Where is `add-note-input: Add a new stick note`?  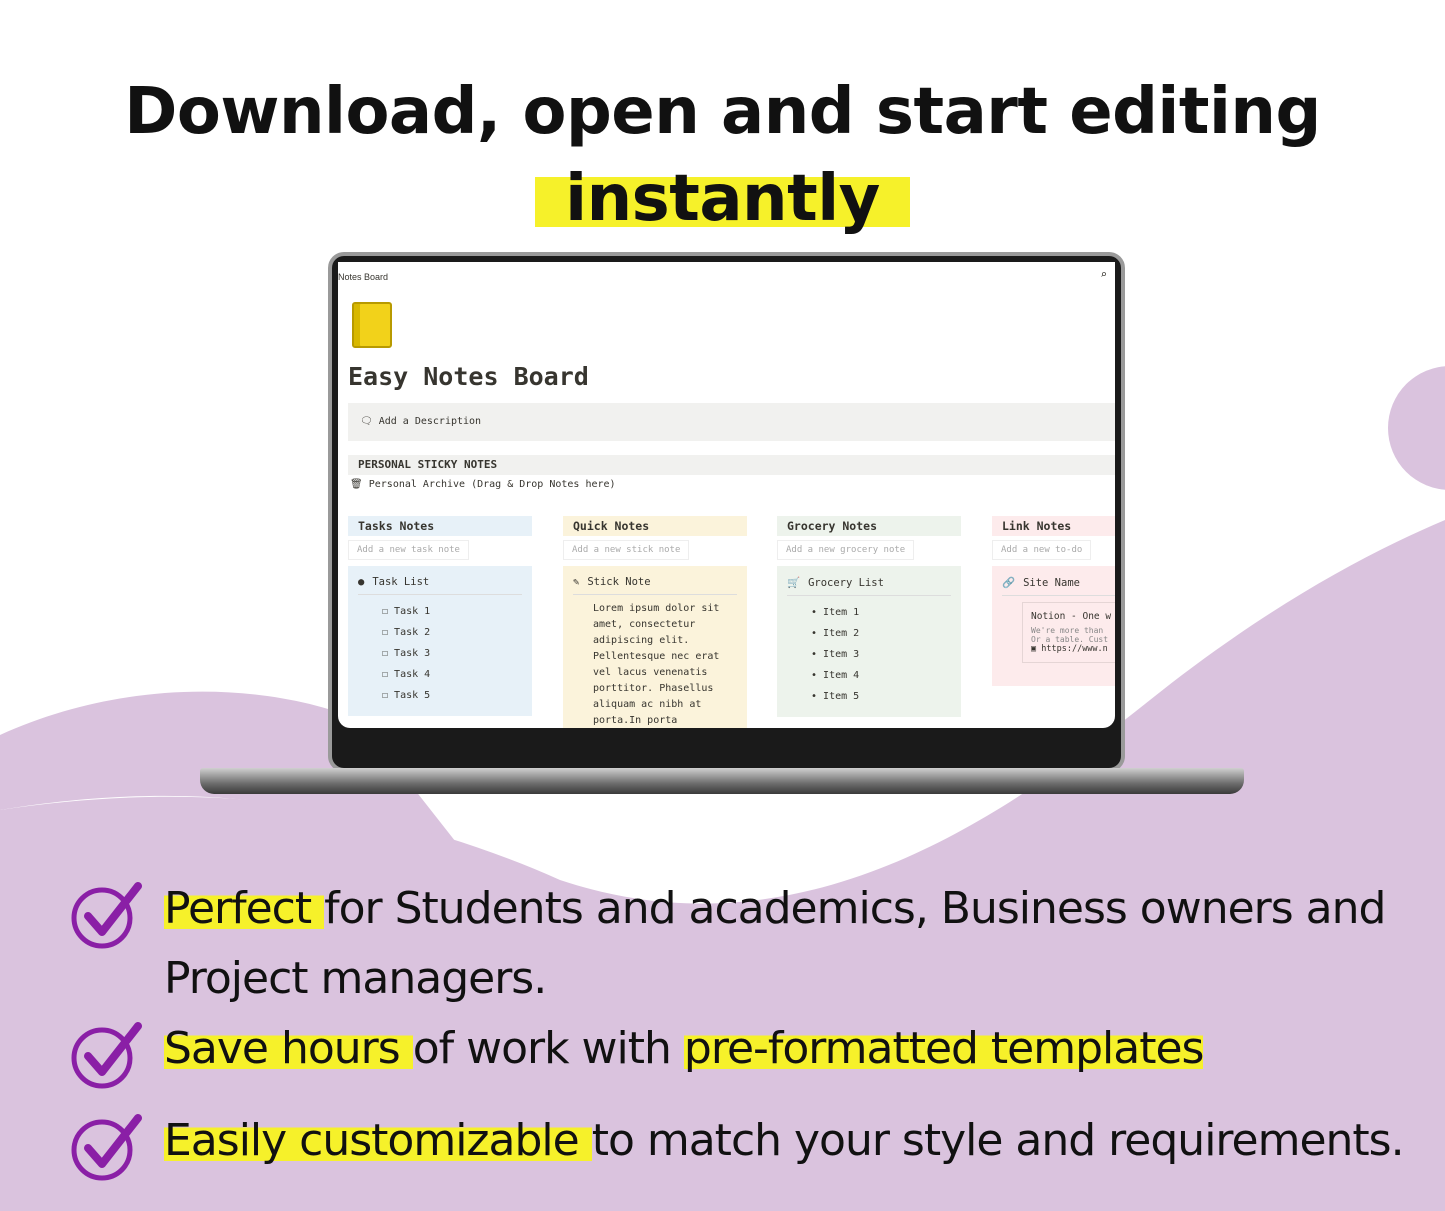
add-note-input: Add a new stick note is located at coordinates (626, 550).